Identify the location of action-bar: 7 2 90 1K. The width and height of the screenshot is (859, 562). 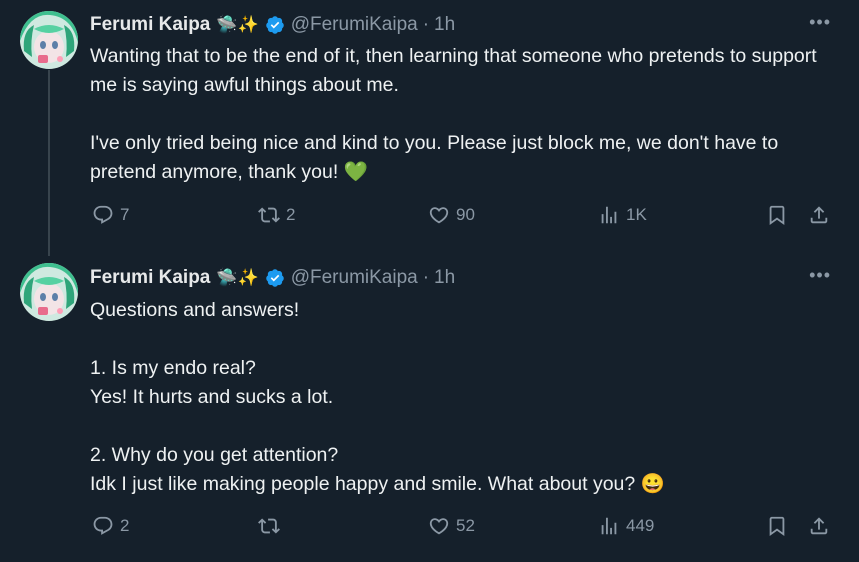
(464, 217).